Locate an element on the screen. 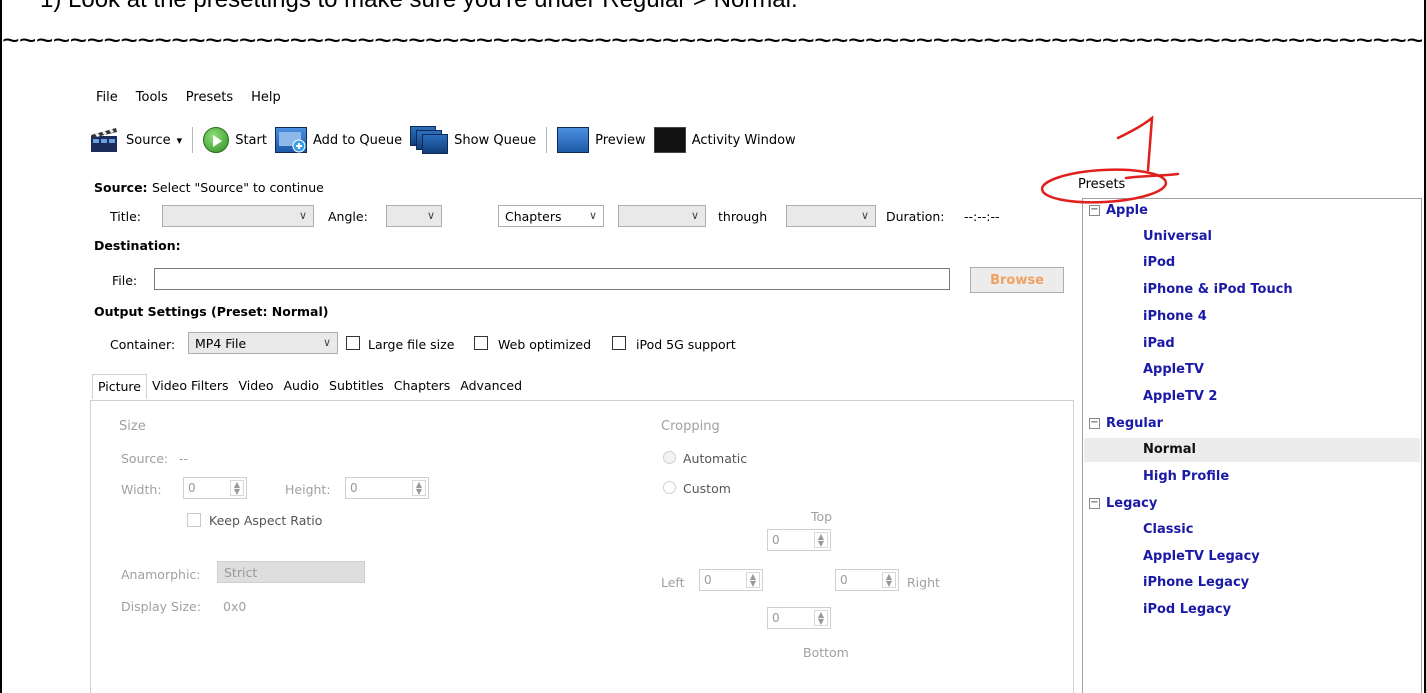  show-queue-button: Show Queue is located at coordinates (473, 140).